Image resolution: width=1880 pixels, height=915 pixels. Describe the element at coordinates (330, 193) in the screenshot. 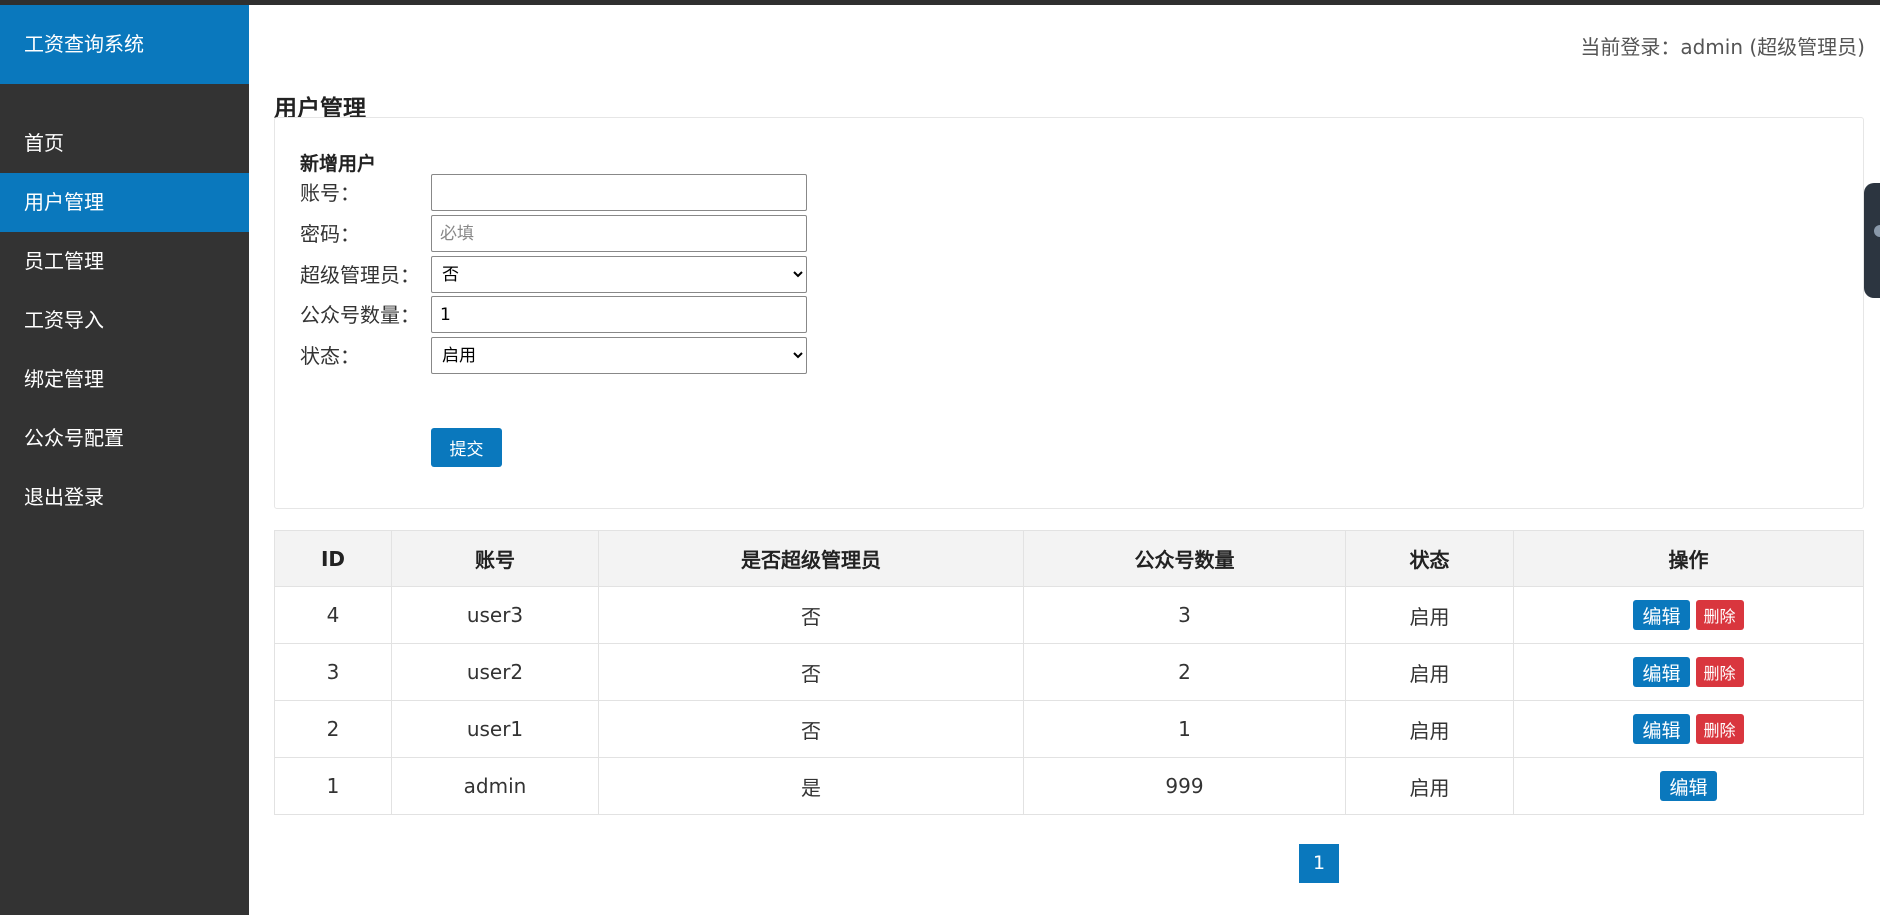

I see `account-label: 账号：` at that location.